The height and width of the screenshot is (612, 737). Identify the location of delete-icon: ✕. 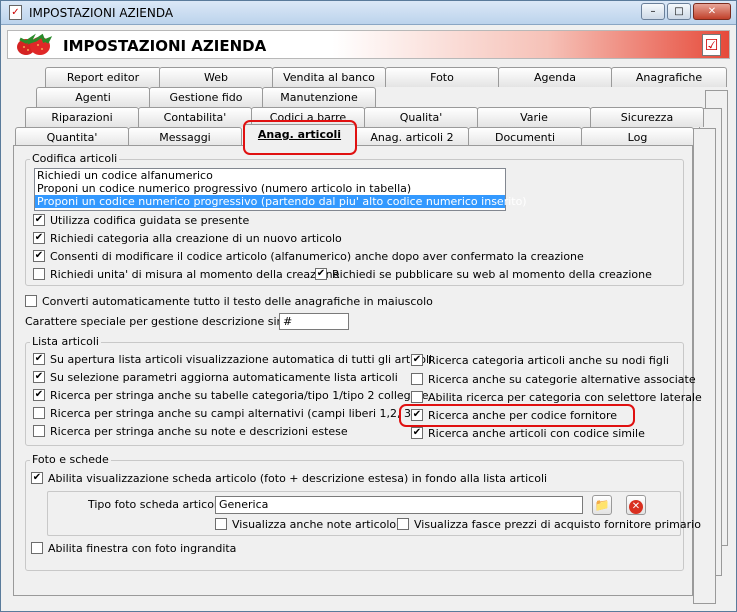
(636, 505).